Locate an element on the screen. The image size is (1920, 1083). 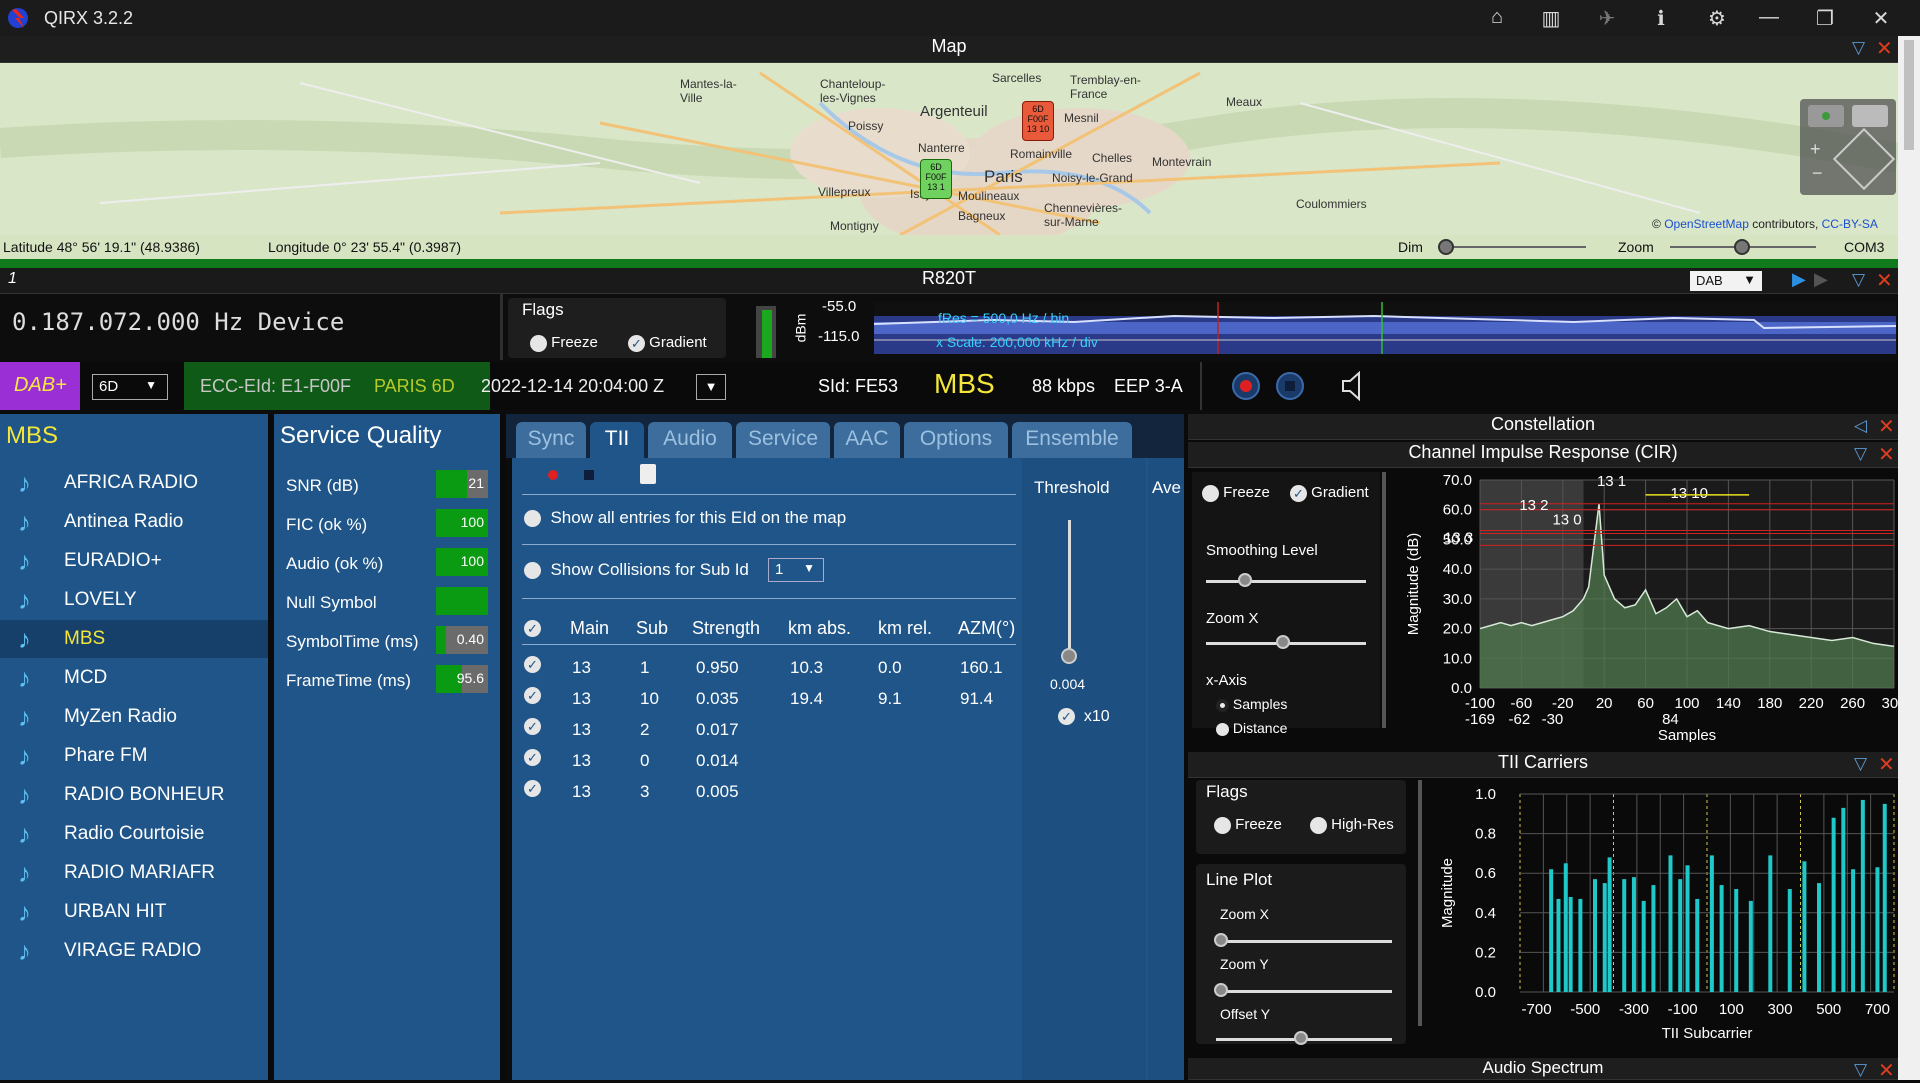
select-all-checkbox: ✓ is located at coordinates (532, 629).